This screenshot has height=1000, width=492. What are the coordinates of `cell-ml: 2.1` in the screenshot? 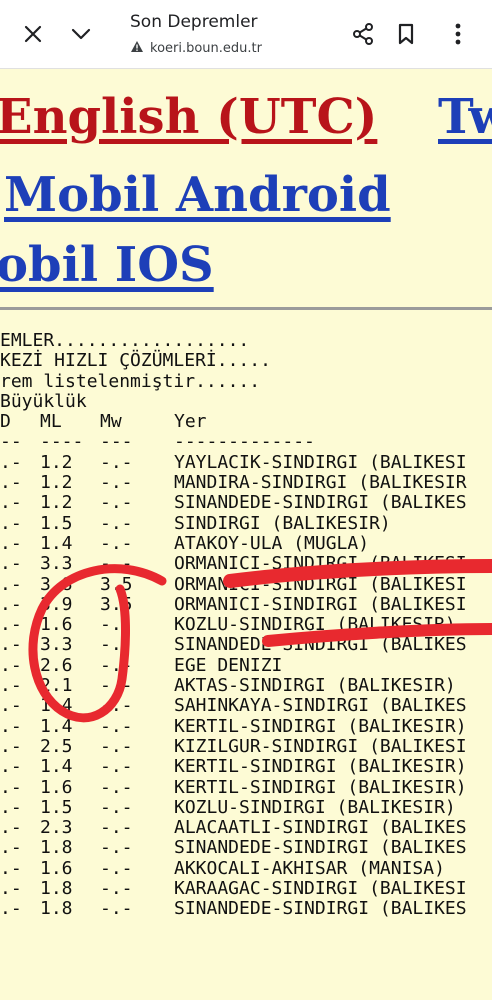 It's located at (56, 686).